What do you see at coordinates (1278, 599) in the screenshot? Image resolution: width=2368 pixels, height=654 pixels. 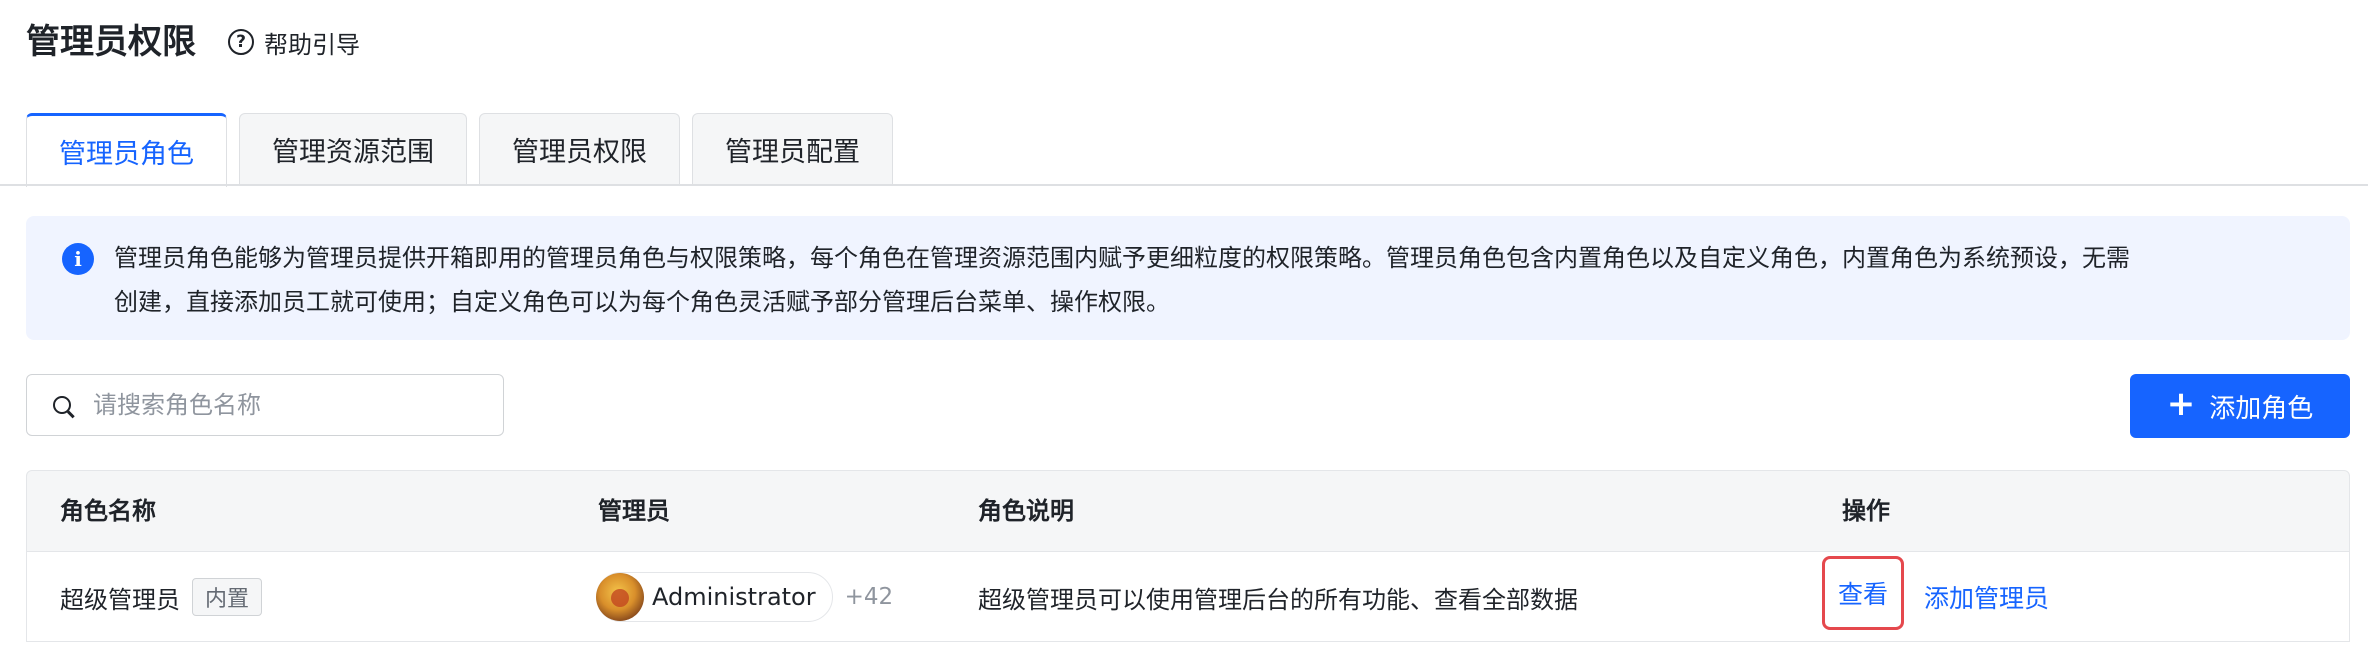 I see `role-description: 超级管理员可以使用管理后台的所有功能、查看全部数据` at bounding box center [1278, 599].